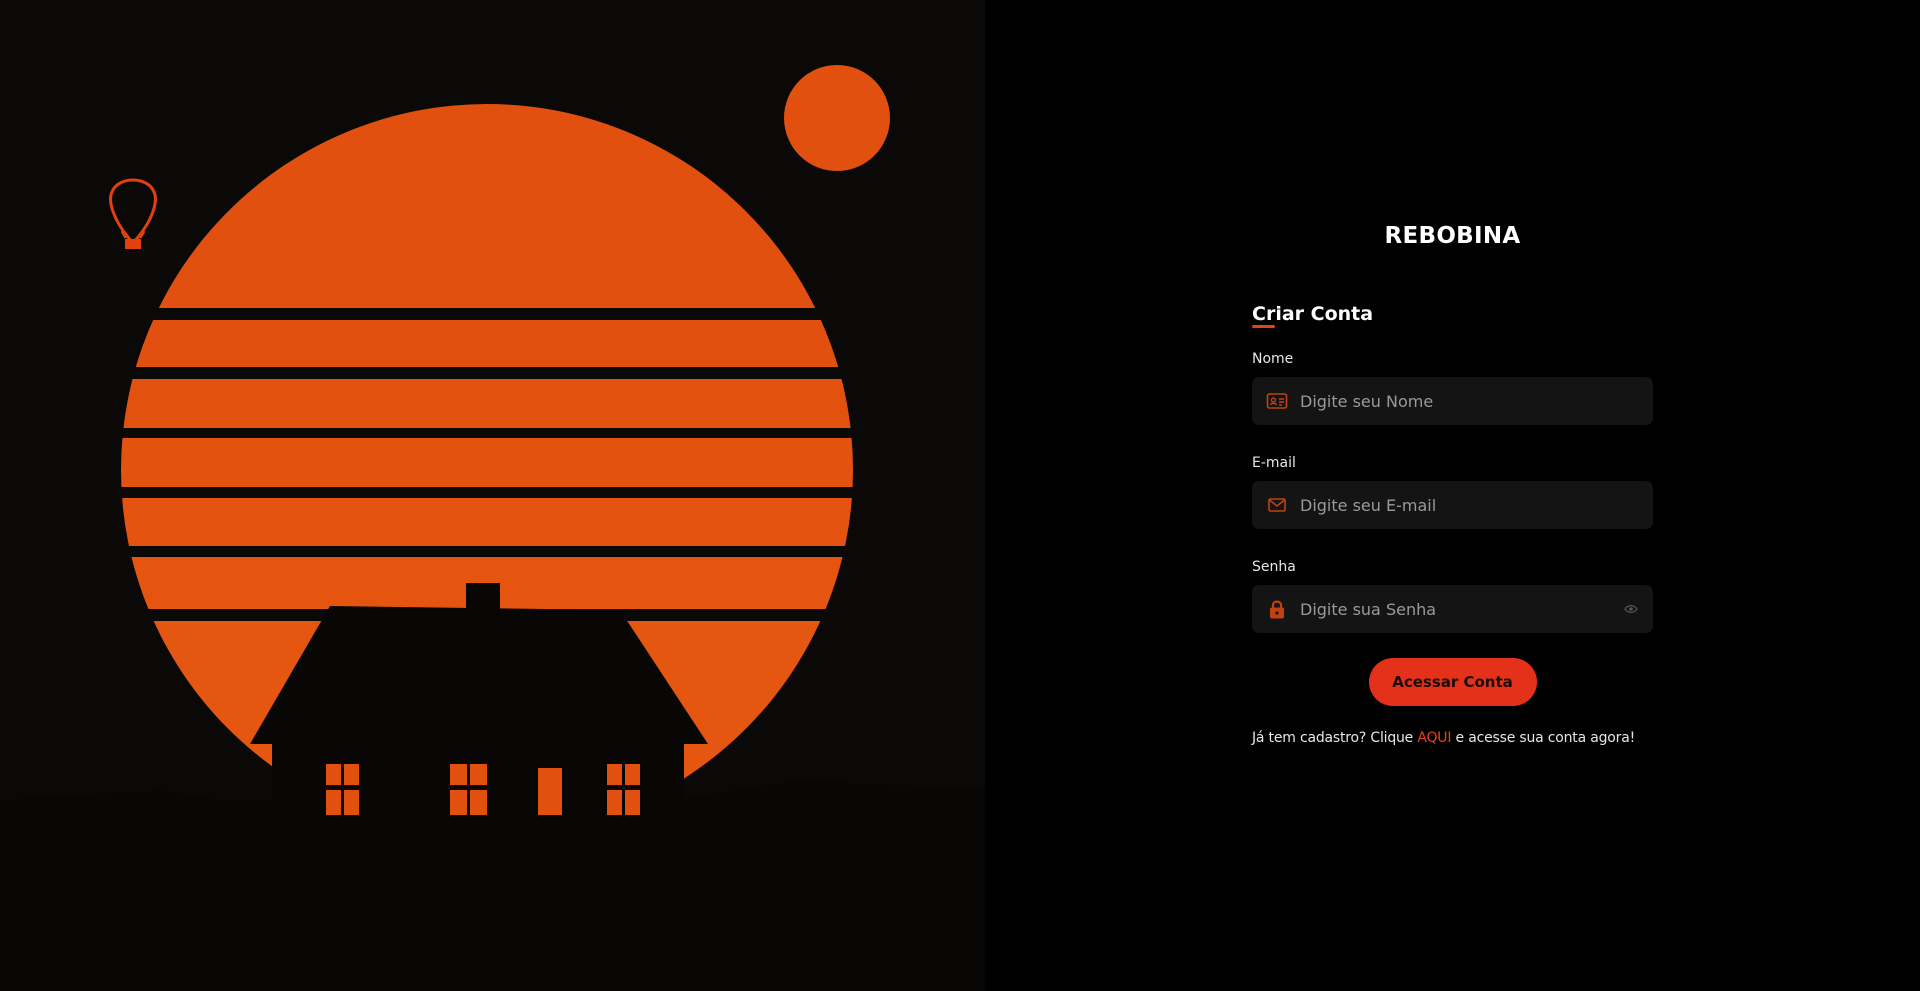 The width and height of the screenshot is (1920, 991). What do you see at coordinates (1631, 609) in the screenshot?
I see `eye-icon` at bounding box center [1631, 609].